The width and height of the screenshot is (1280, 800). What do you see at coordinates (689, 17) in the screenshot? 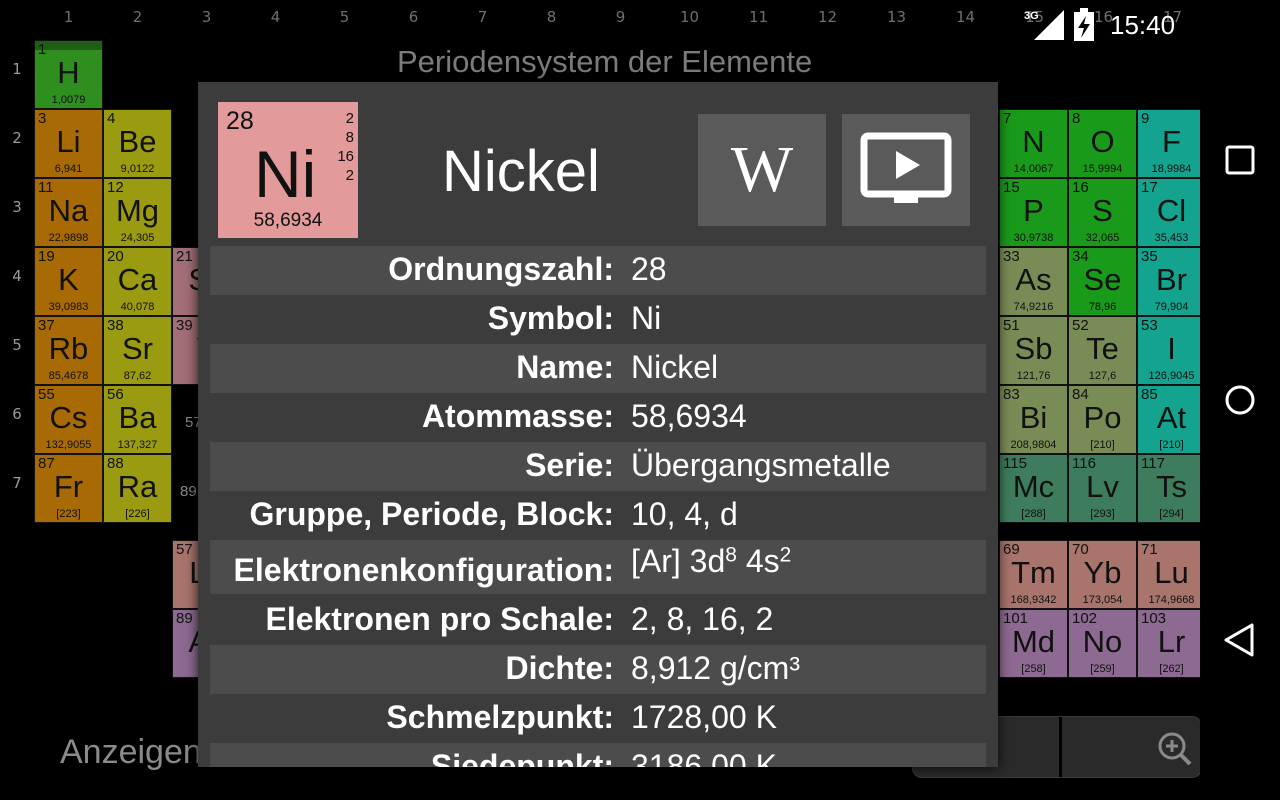
I see `column-number: 10` at bounding box center [689, 17].